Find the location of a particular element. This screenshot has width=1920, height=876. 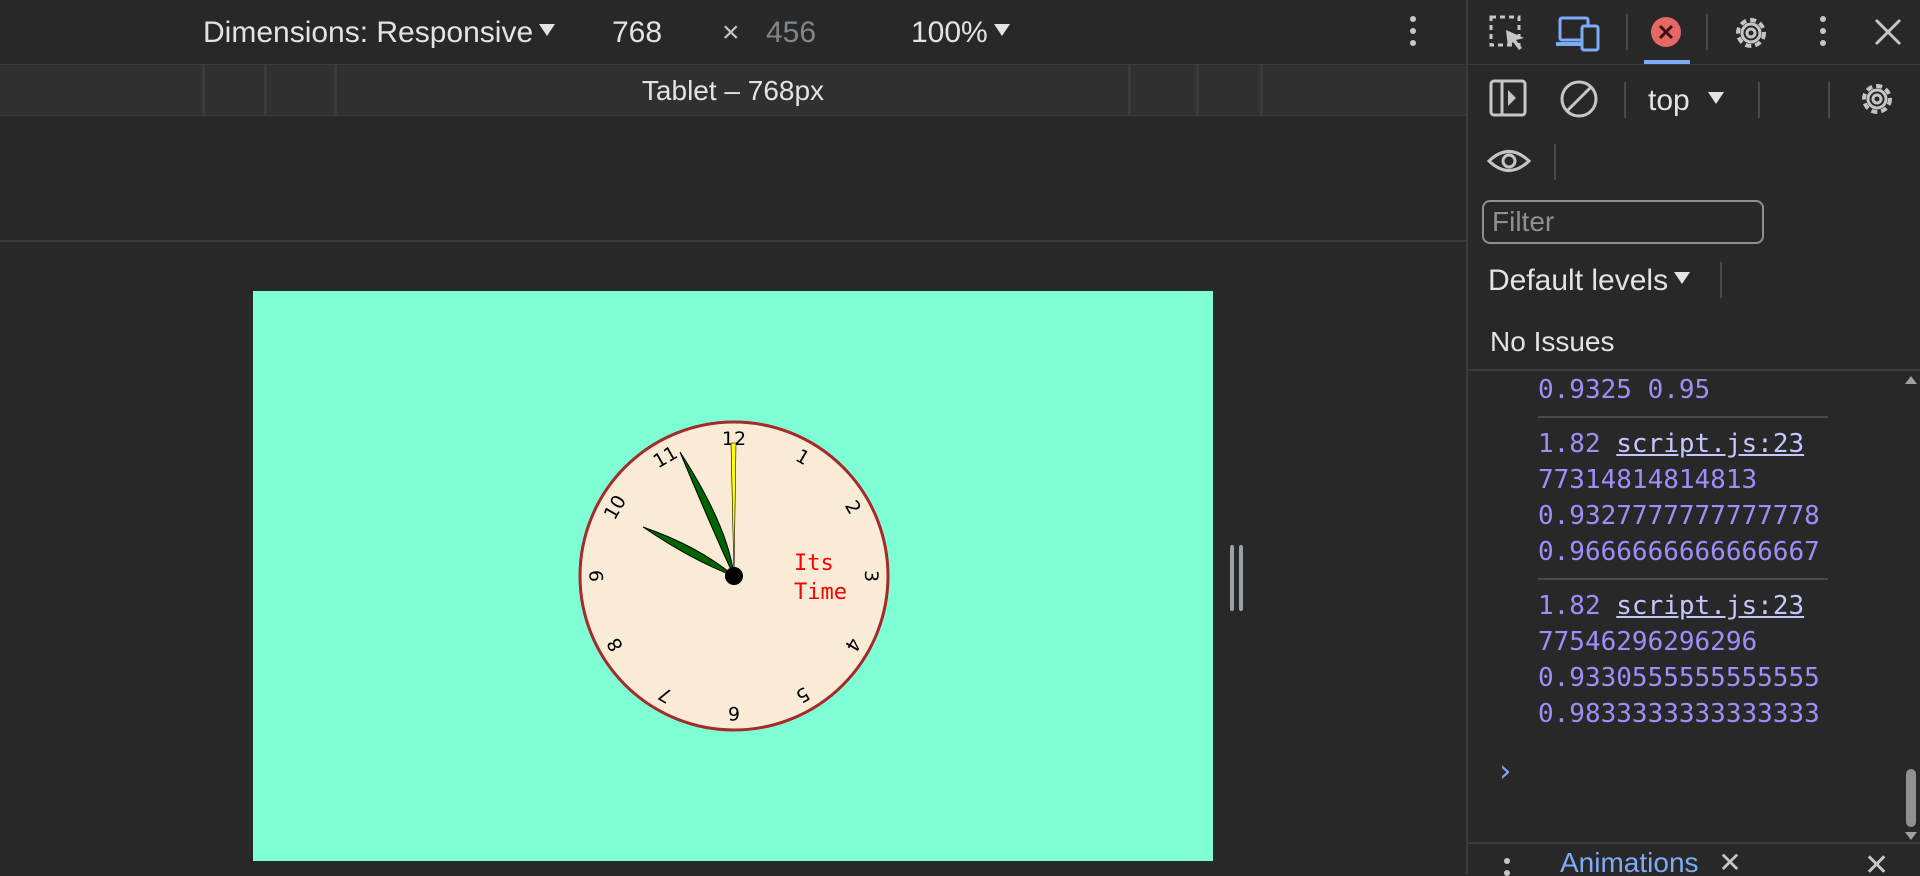

log-line: 77546296296296 is located at coordinates (1648, 642).